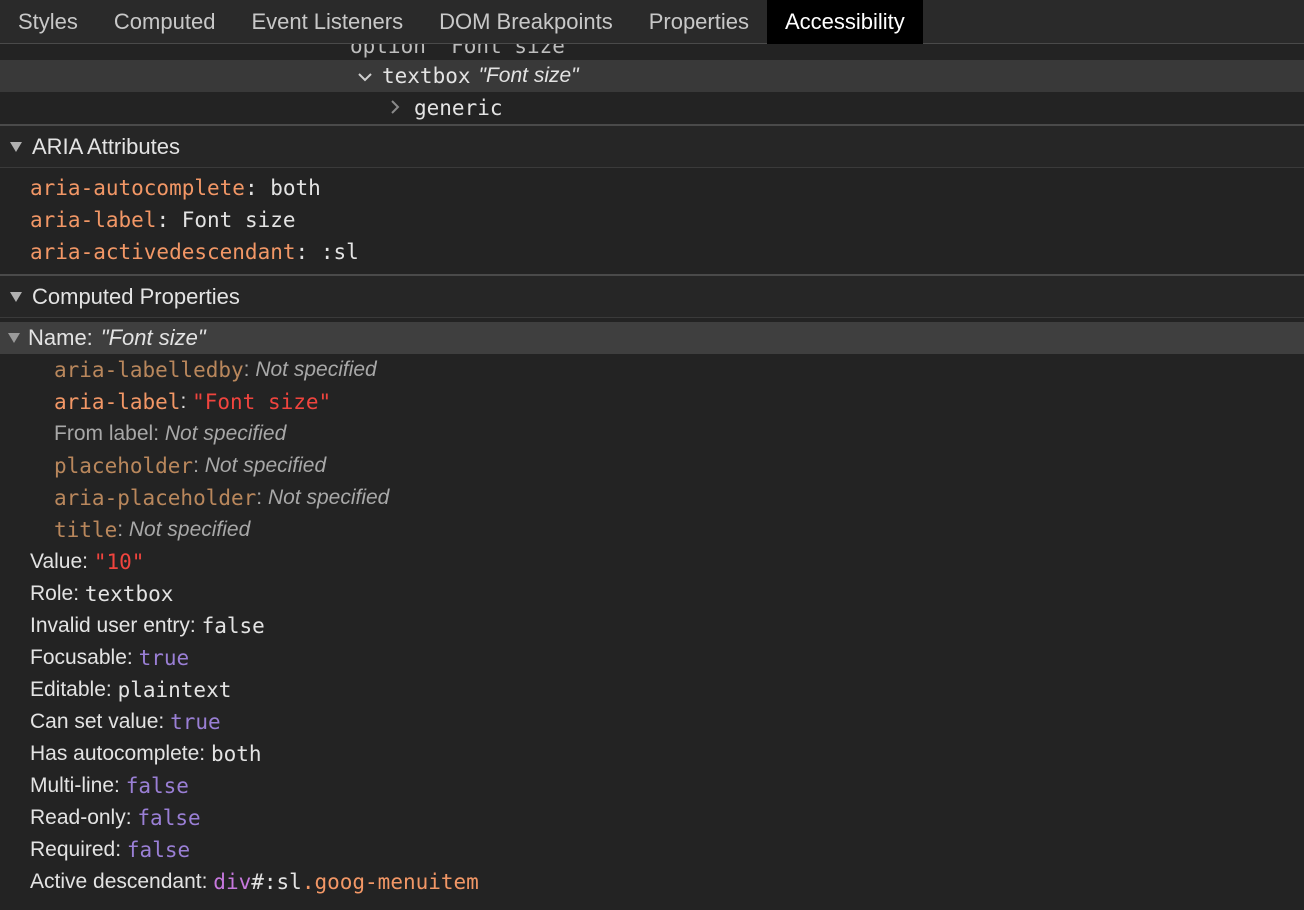 The image size is (1304, 910). What do you see at coordinates (75, 785) in the screenshot?
I see `prop-label: Multi-line:` at bounding box center [75, 785].